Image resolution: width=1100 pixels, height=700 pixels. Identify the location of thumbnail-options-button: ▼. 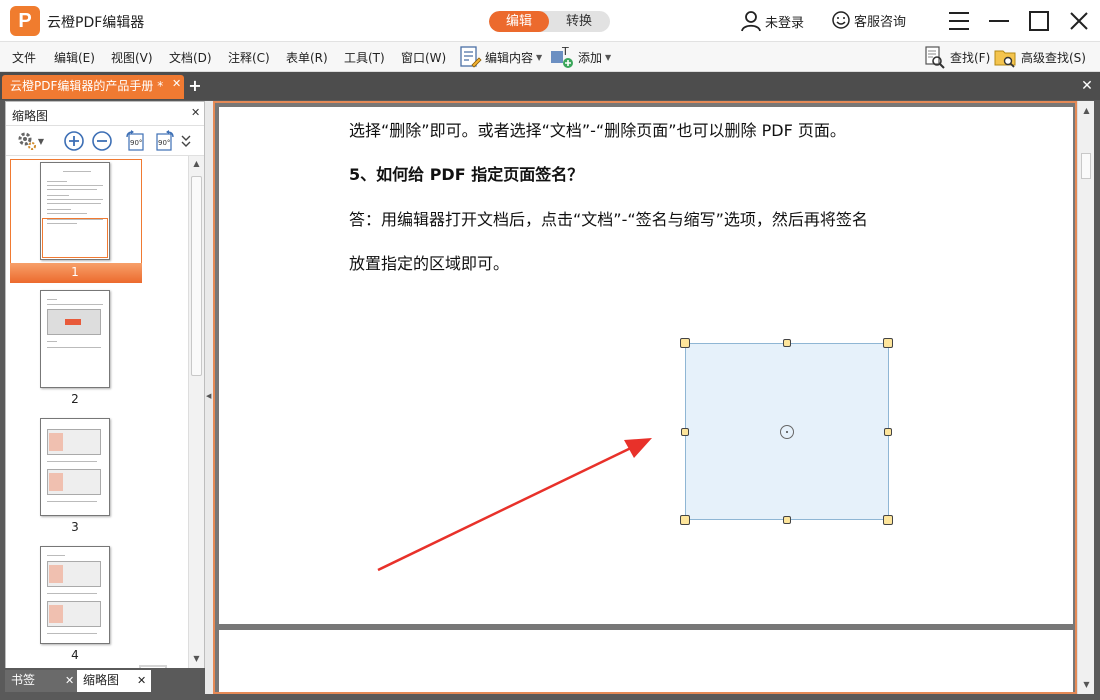
(30, 141).